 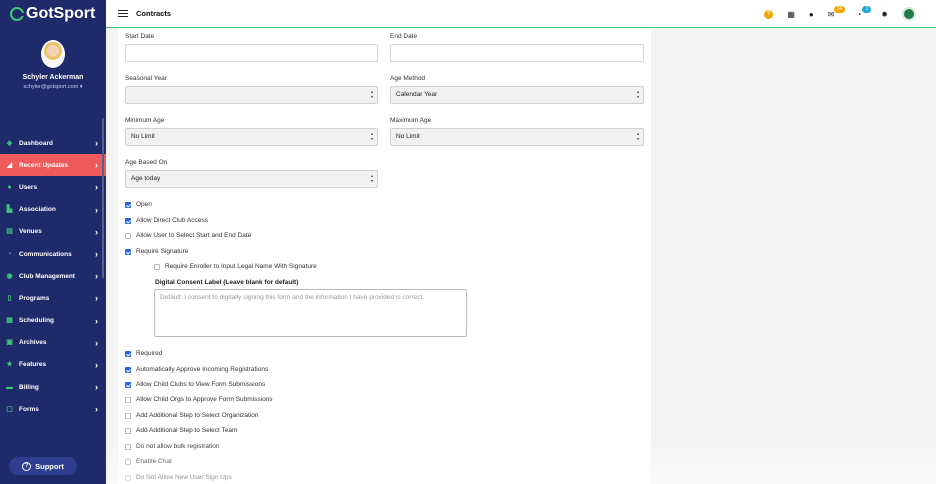 What do you see at coordinates (9, 409) in the screenshot?
I see `form-icon: ▢` at bounding box center [9, 409].